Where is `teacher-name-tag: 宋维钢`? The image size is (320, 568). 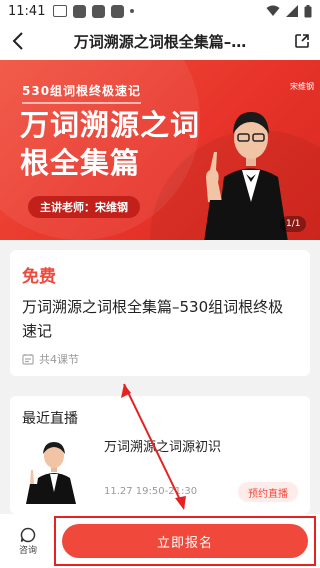 teacher-name-tag: 宋维钢 is located at coordinates (302, 86).